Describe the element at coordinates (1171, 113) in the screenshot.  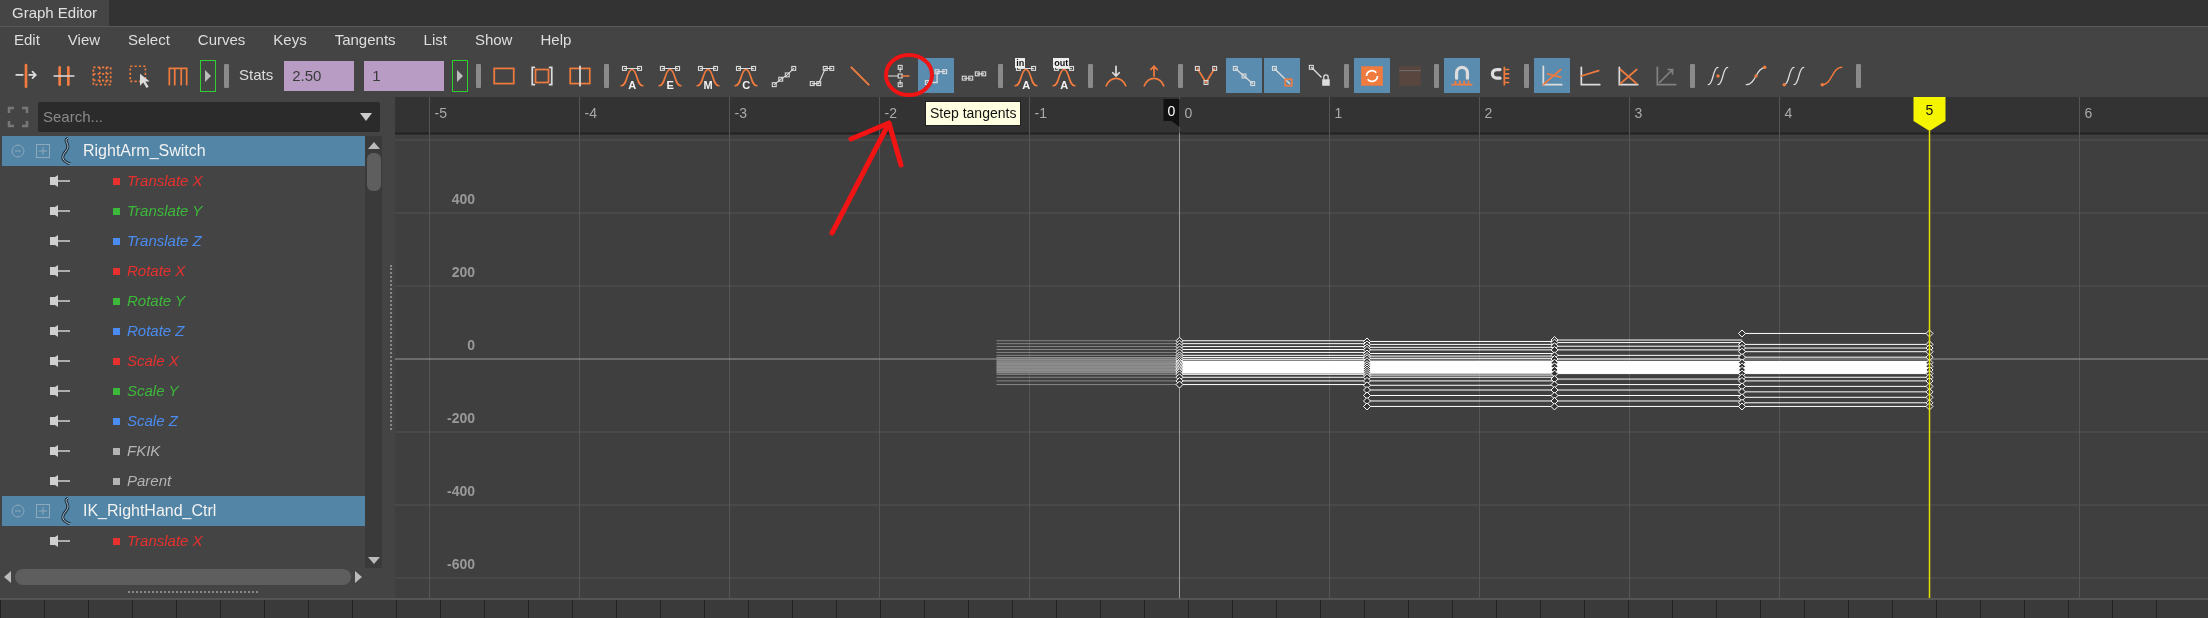
I see `range-start-marker: 0` at that location.